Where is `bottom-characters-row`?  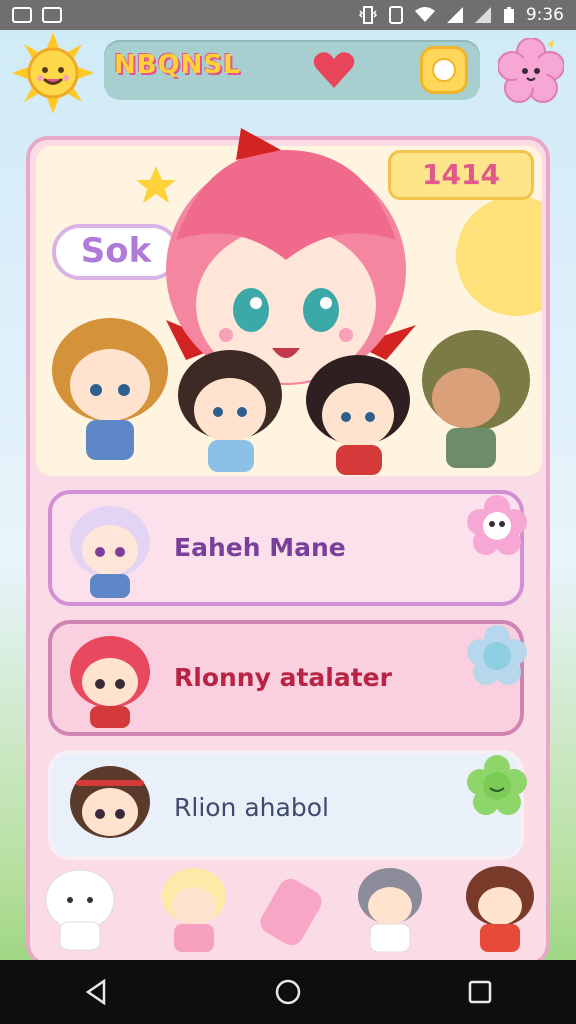
bottom-characters-row is located at coordinates (289, 909).